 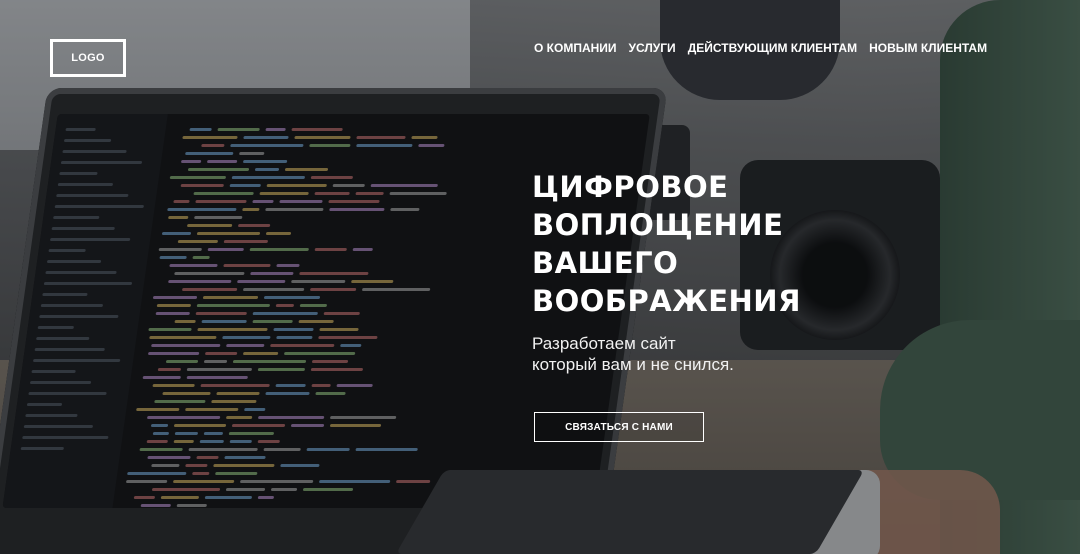 I want to click on nav-item-current-clients: ДЕЙСТВУЮЩИМ КЛИЕНТАМ, so click(x=772, y=48).